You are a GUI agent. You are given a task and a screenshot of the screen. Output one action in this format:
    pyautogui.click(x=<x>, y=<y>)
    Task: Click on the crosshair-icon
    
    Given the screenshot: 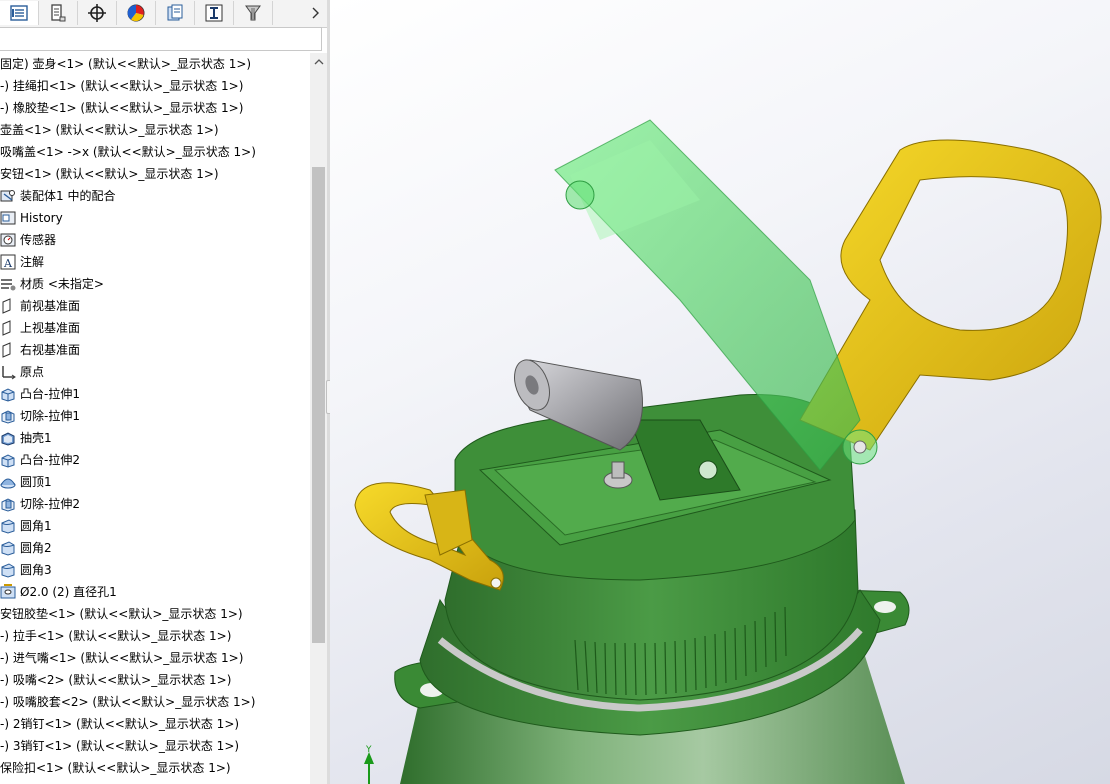 What is the action you would take?
    pyautogui.click(x=97, y=13)
    